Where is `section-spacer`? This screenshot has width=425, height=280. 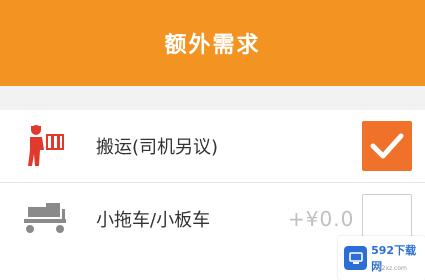 section-spacer is located at coordinates (212, 98).